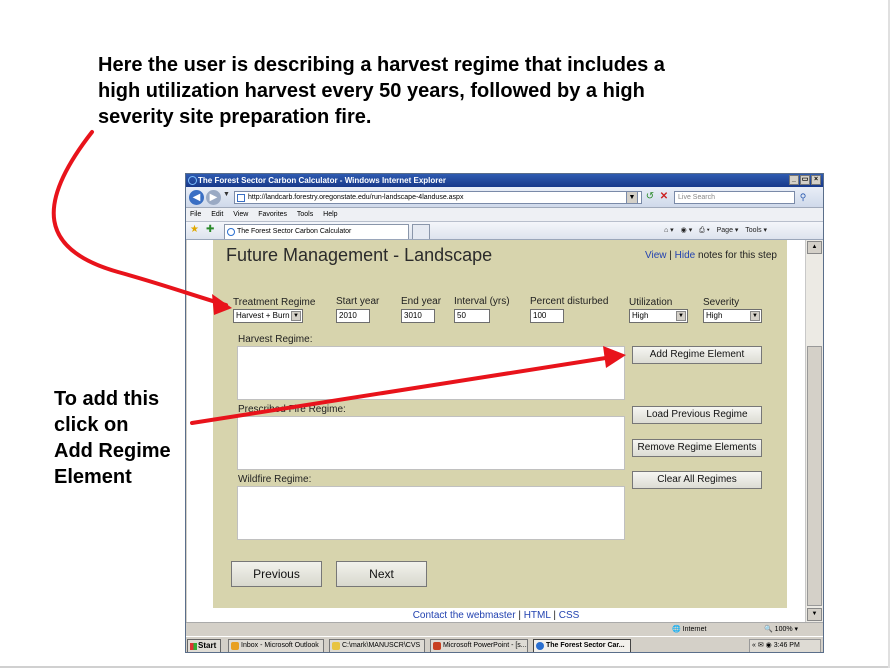 Image resolution: width=890 pixels, height=668 pixels. Describe the element at coordinates (330, 214) in the screenshot. I see `menu-help: Help` at that location.